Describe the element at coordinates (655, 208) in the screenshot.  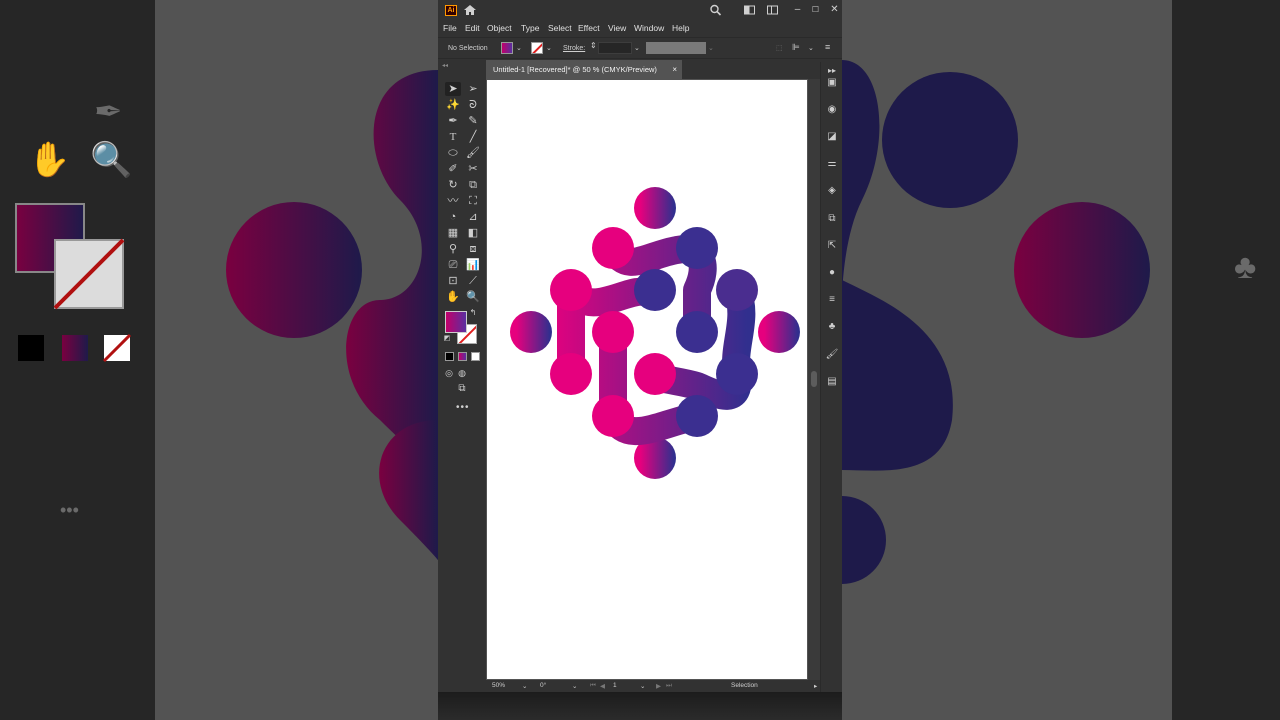
I see `logo-dot-top` at that location.